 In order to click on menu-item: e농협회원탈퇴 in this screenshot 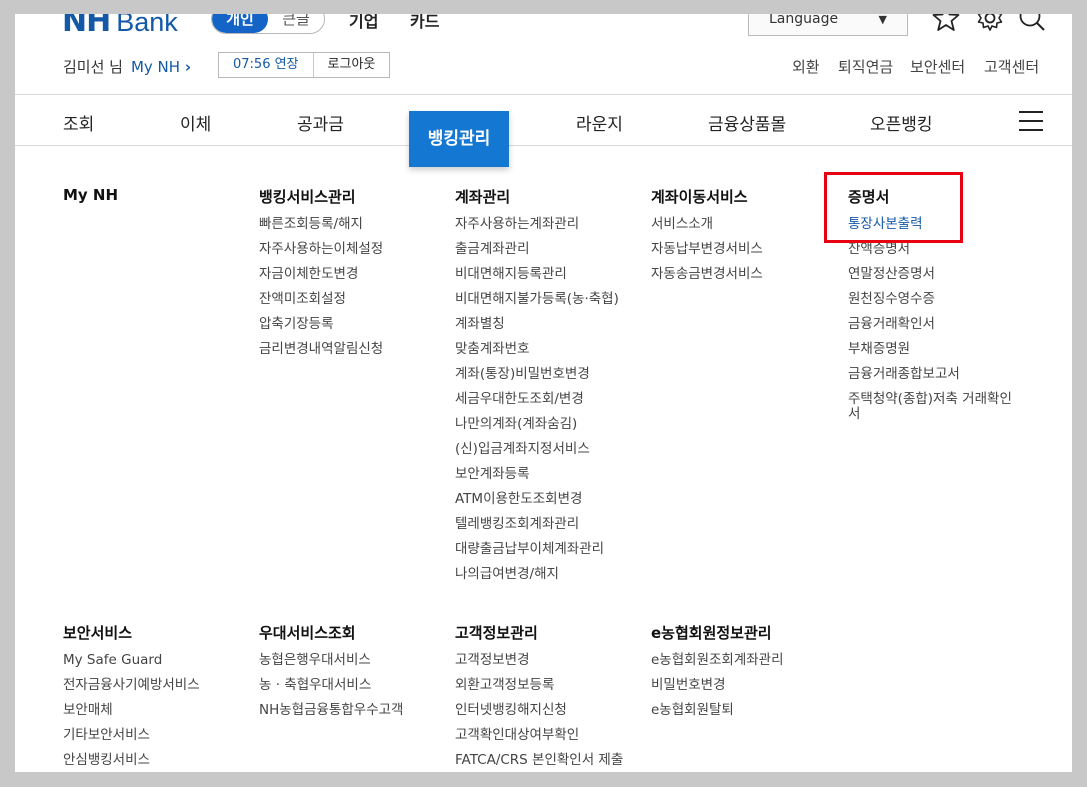, I will do `click(717, 715)`.